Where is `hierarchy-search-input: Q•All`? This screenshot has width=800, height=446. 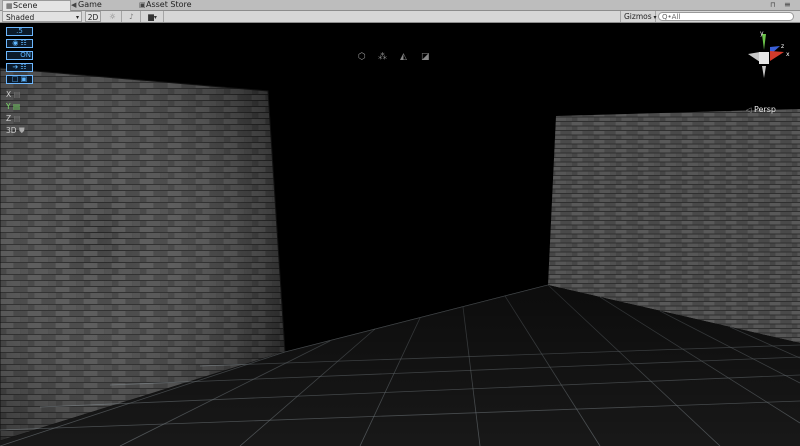
hierarchy-search-input: Q•All is located at coordinates (726, 16).